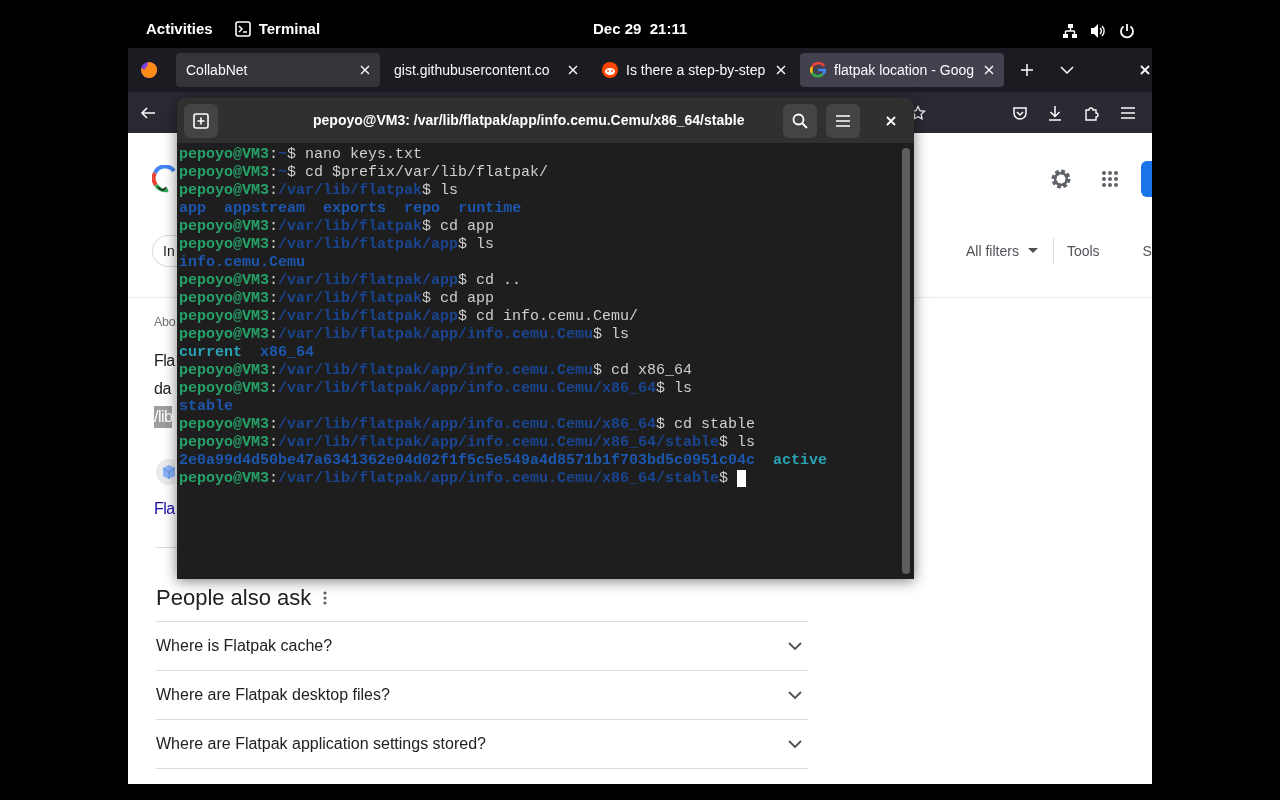 The width and height of the screenshot is (1280, 800). I want to click on new-tab-button, so click(201, 120).